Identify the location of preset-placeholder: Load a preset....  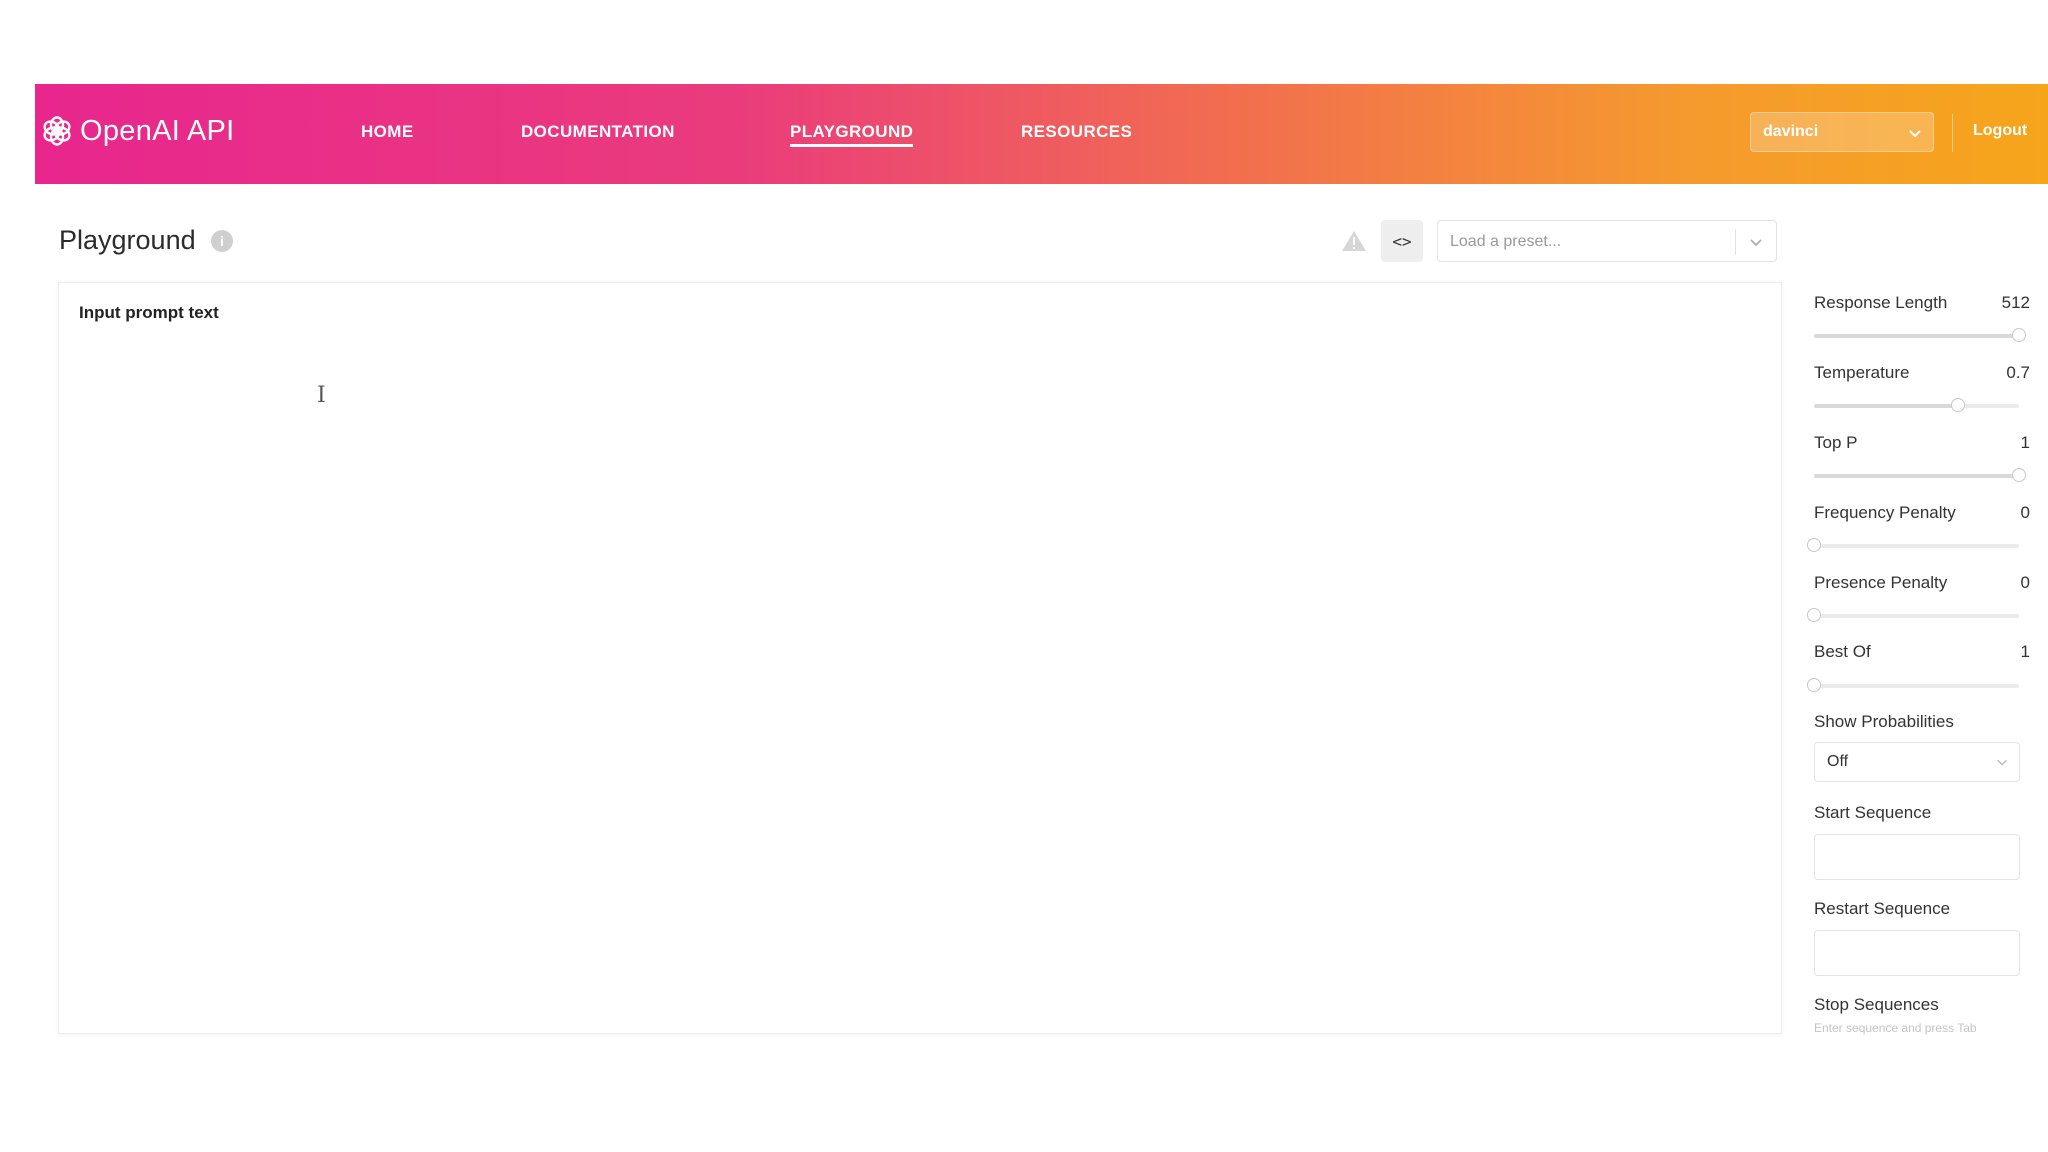
(1506, 241).